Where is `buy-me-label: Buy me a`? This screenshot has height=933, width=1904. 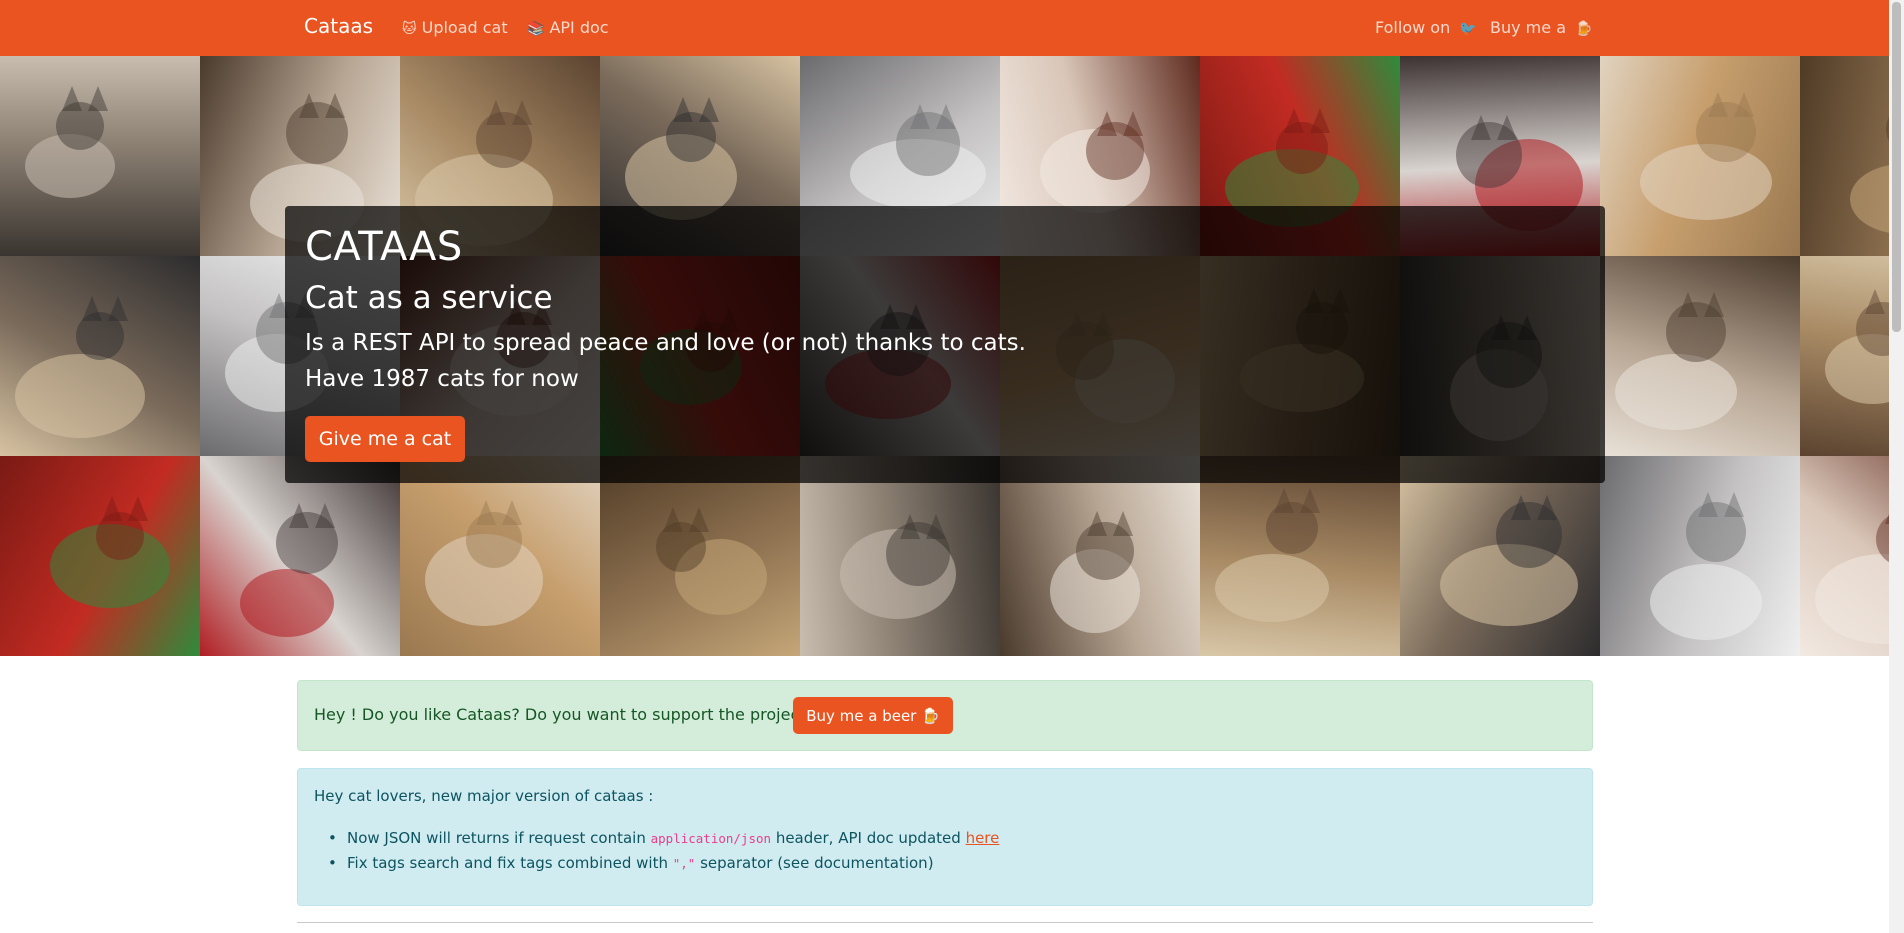
buy-me-label: Buy me a is located at coordinates (1528, 27).